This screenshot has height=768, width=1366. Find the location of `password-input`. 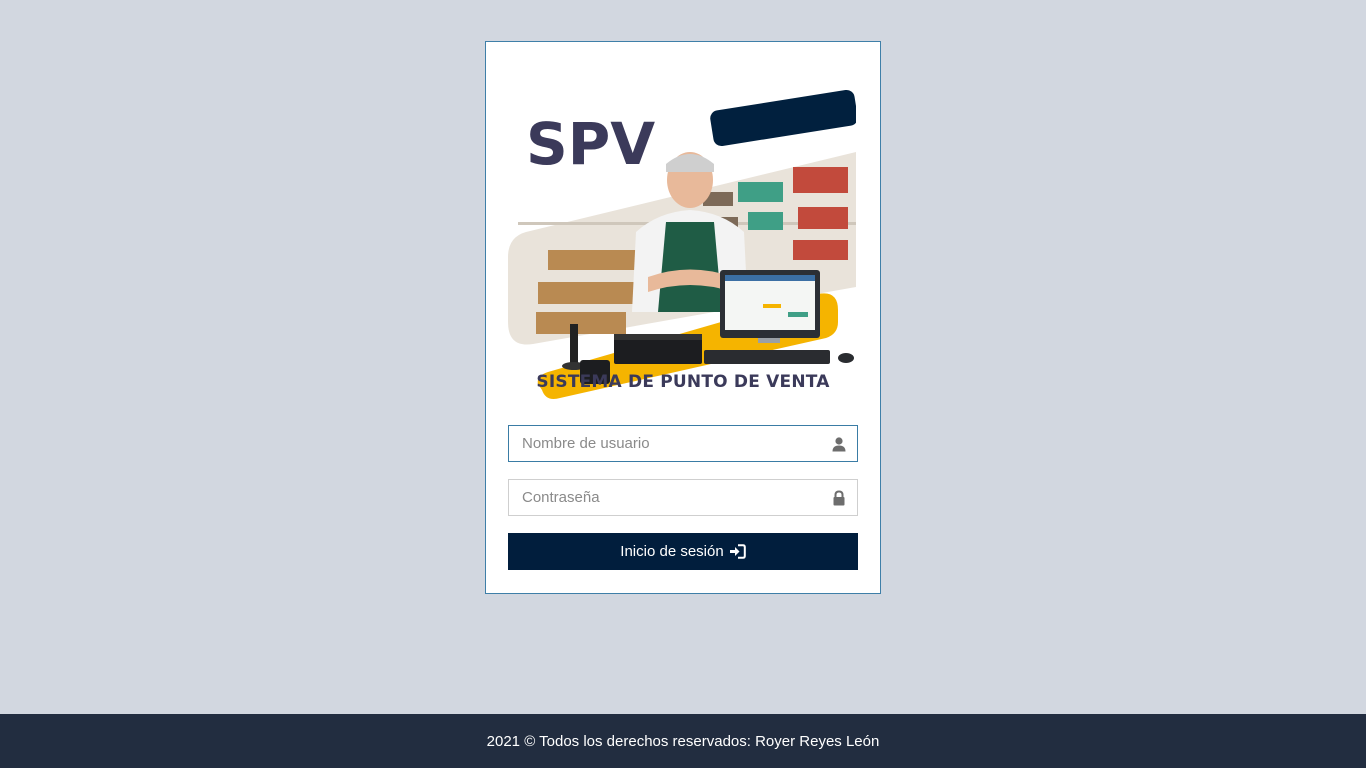

password-input is located at coordinates (683, 497).